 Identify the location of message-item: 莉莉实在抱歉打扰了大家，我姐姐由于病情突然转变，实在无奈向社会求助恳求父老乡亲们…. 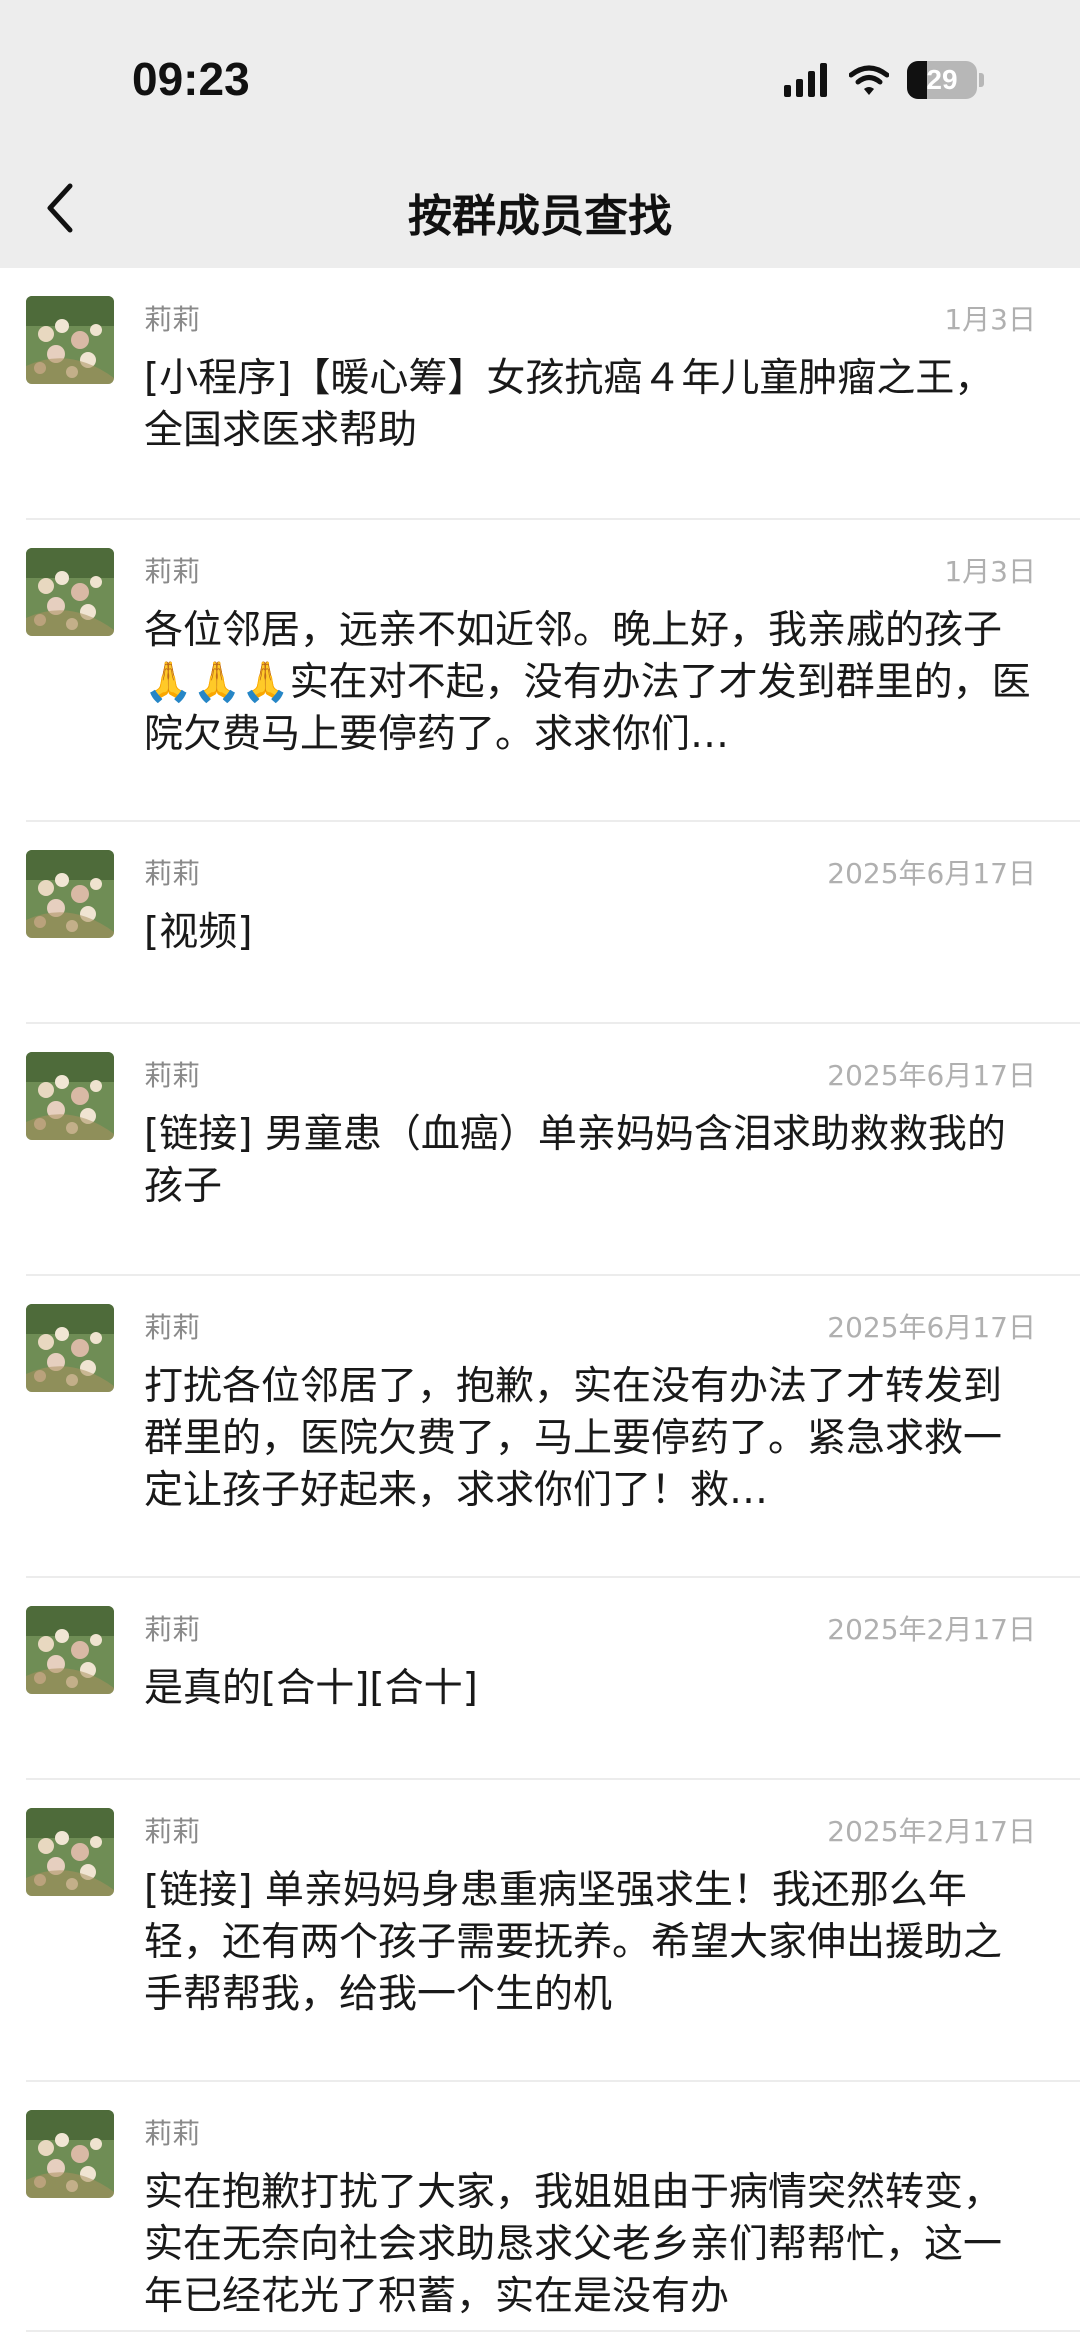
(540, 2207).